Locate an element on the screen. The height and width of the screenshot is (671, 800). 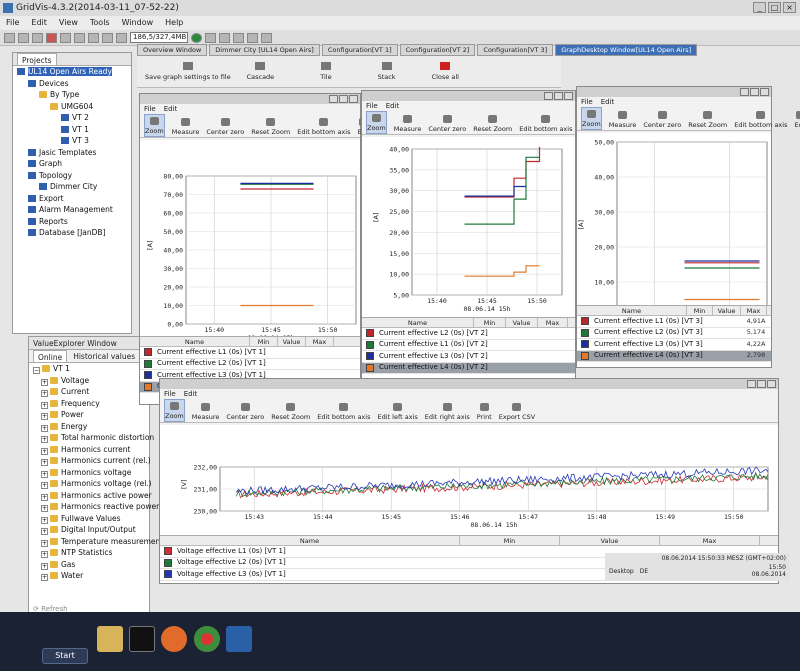
document-tab: Configuration[VT 3] is located at coordinates (515, 50).